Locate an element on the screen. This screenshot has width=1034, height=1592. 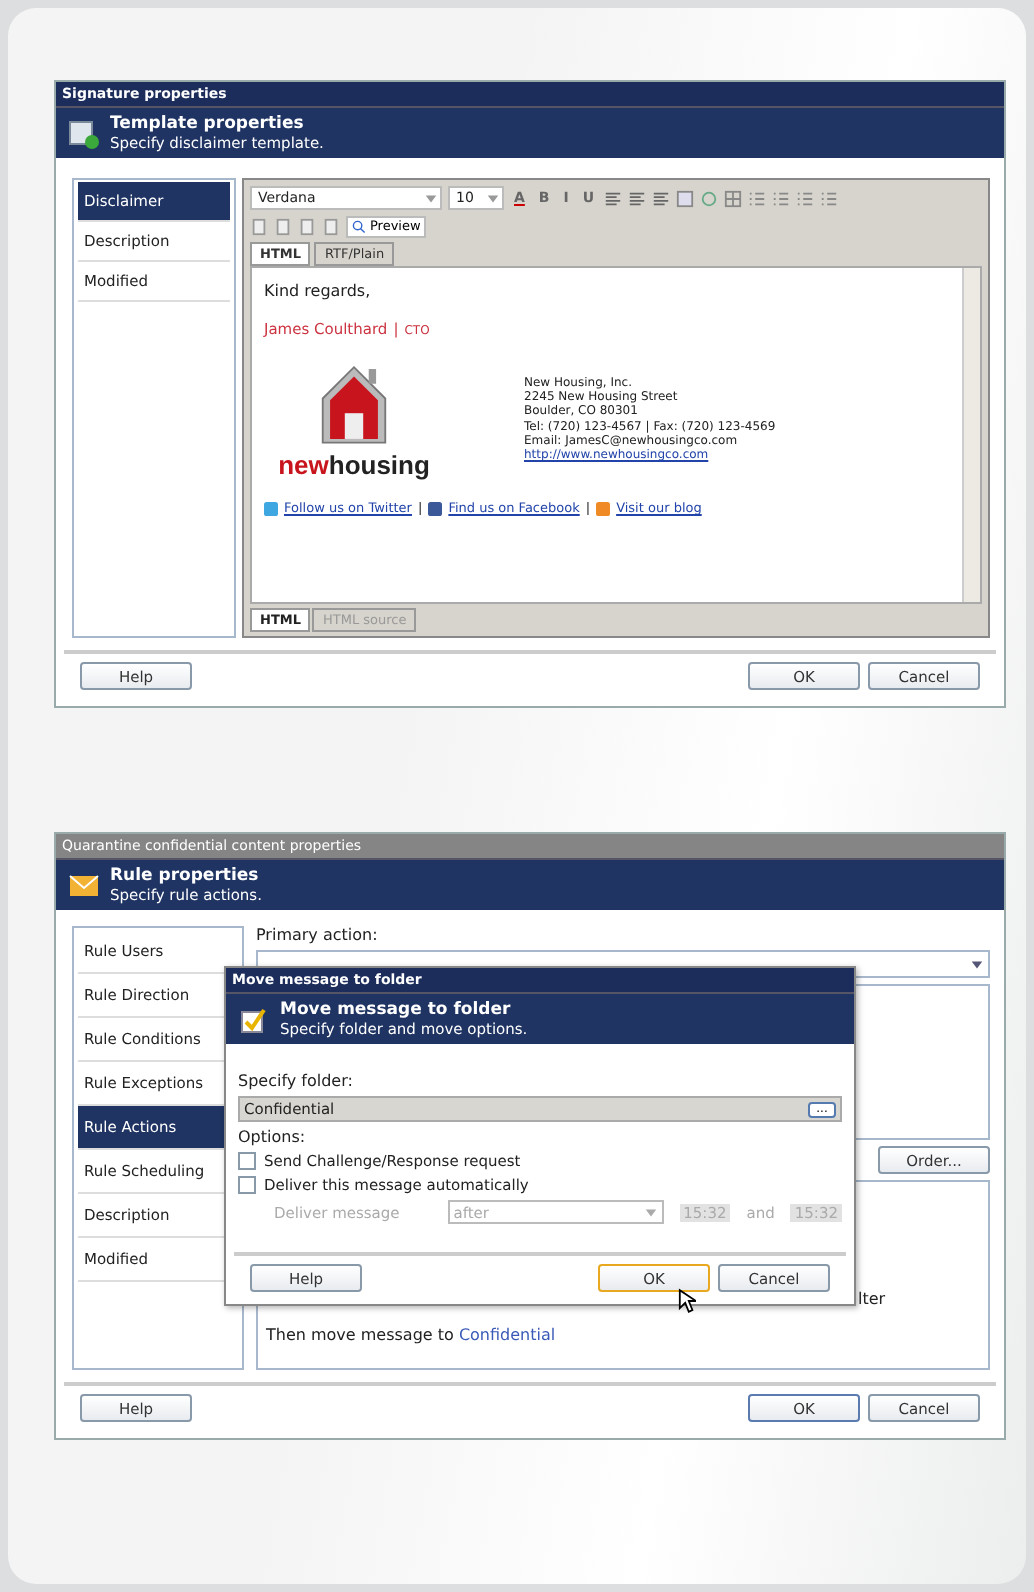
logo-text: new is located at coordinates (303, 465).